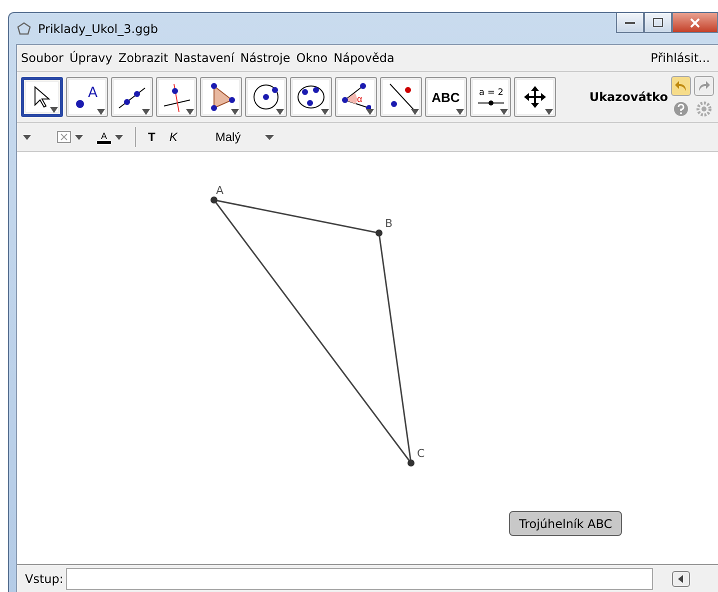  I want to click on minimize-button, so click(630, 23).